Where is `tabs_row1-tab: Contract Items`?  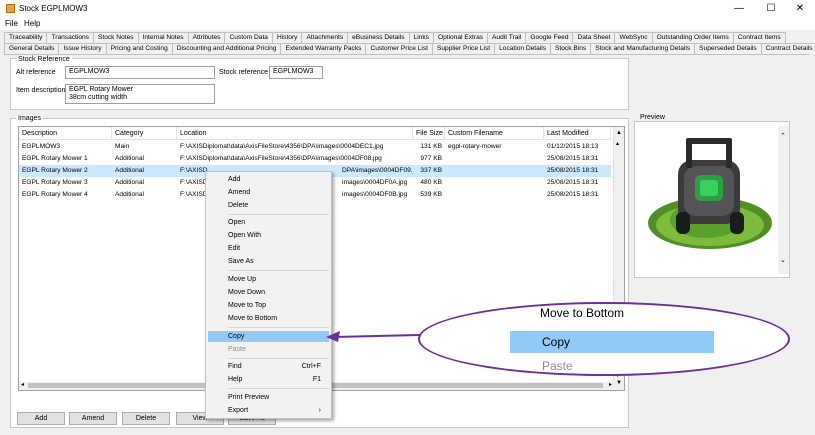
tabs_row1-tab: Contract Items is located at coordinates (759, 37).